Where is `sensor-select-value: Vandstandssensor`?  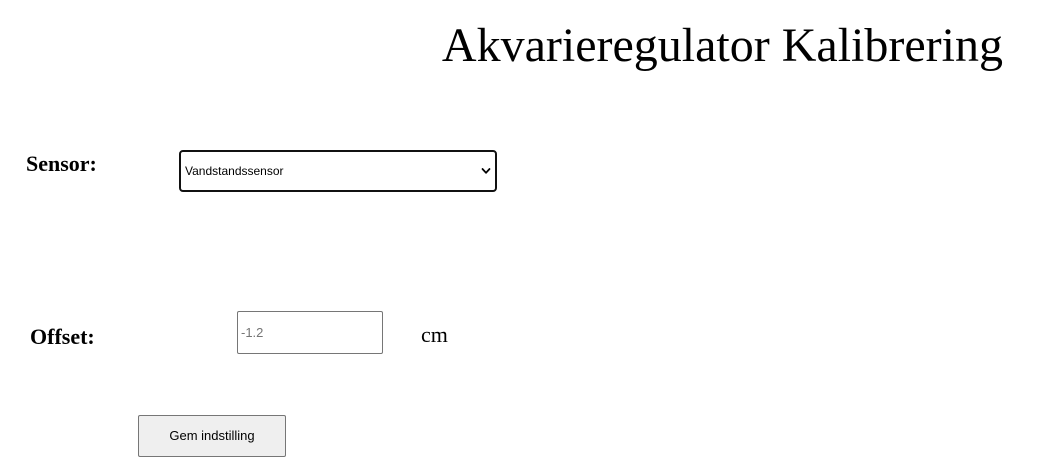
sensor-select-value: Vandstandssensor is located at coordinates (234, 171).